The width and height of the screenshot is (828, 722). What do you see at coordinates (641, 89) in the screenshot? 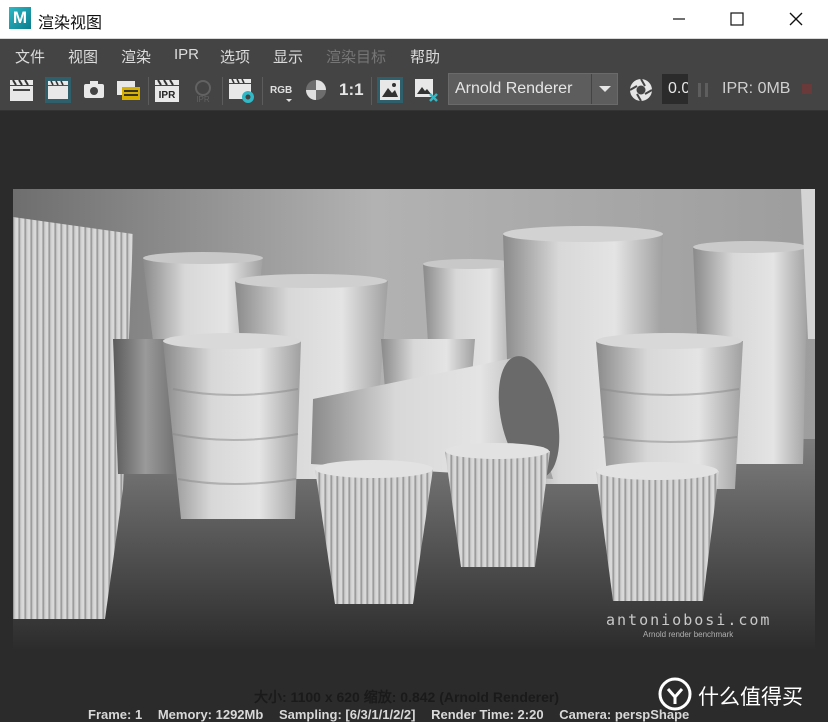
I see `aperture-exposure-icon` at bounding box center [641, 89].